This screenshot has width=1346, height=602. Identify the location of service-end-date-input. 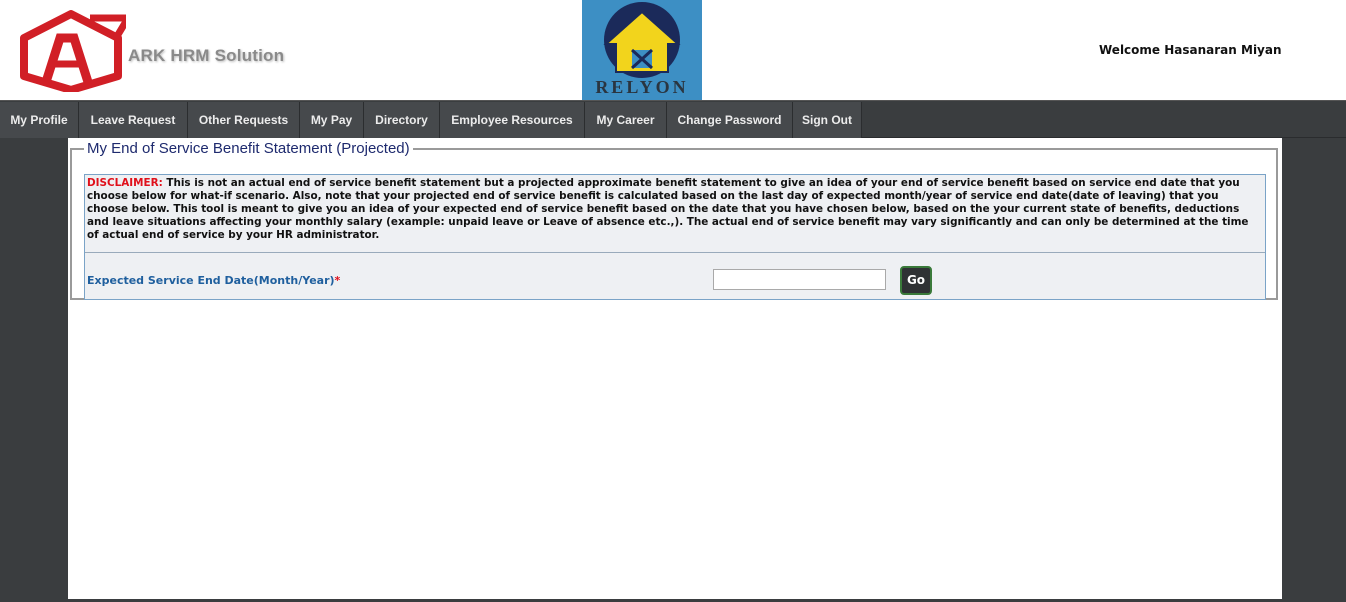
(799, 279).